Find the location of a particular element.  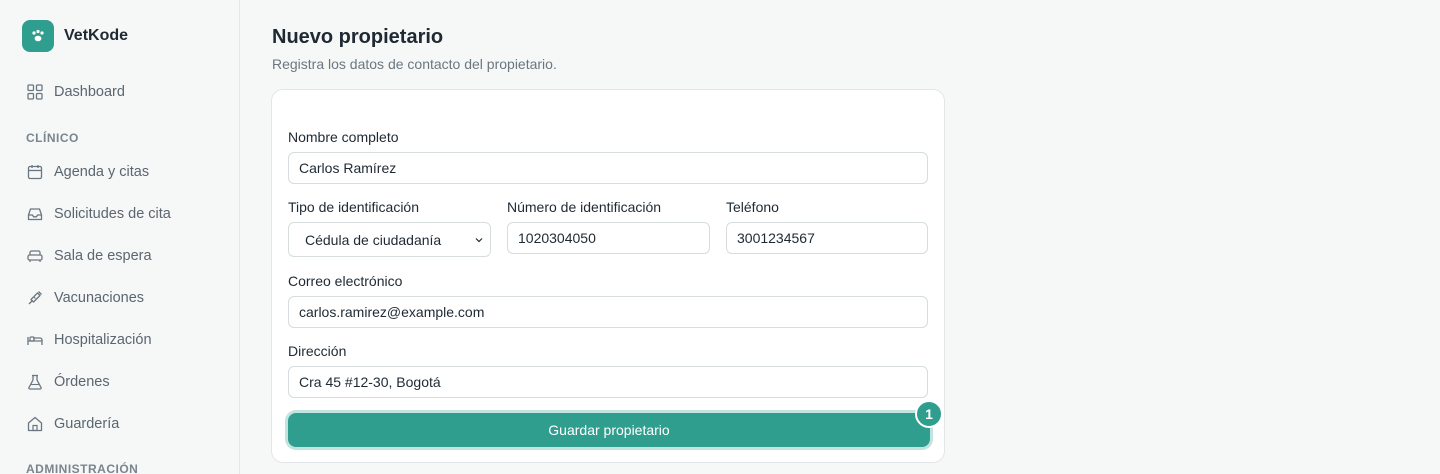

sidebar-item-guarderia: Guardería is located at coordinates (72, 424).